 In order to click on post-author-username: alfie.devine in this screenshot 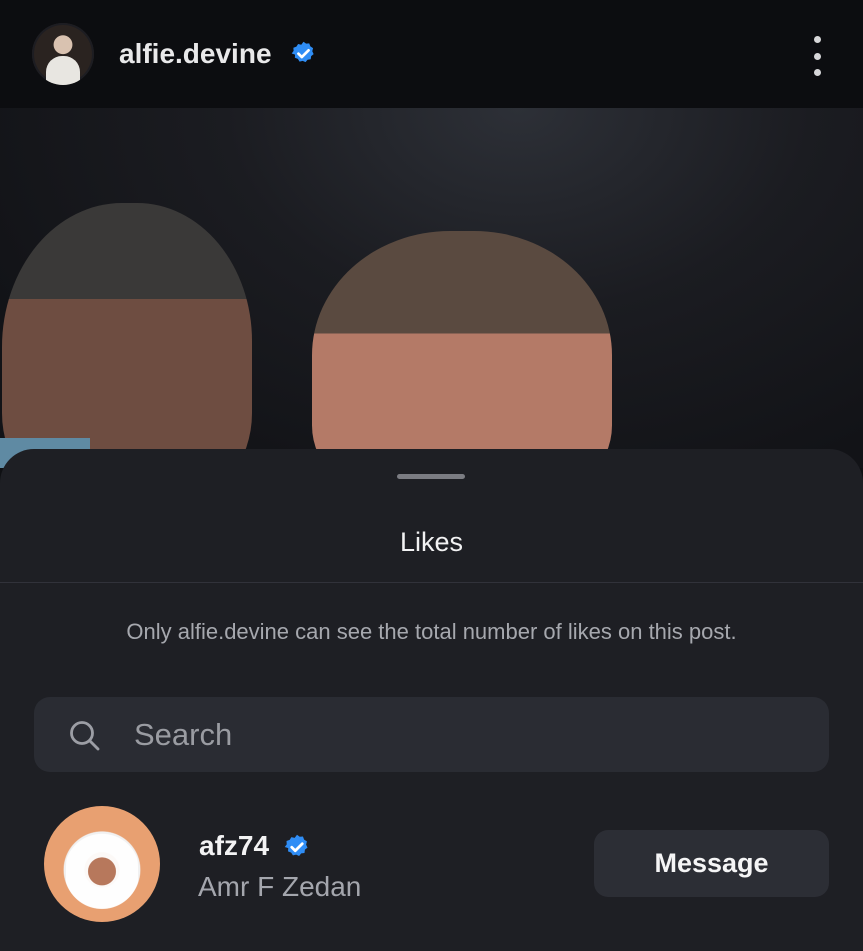, I will do `click(195, 54)`.